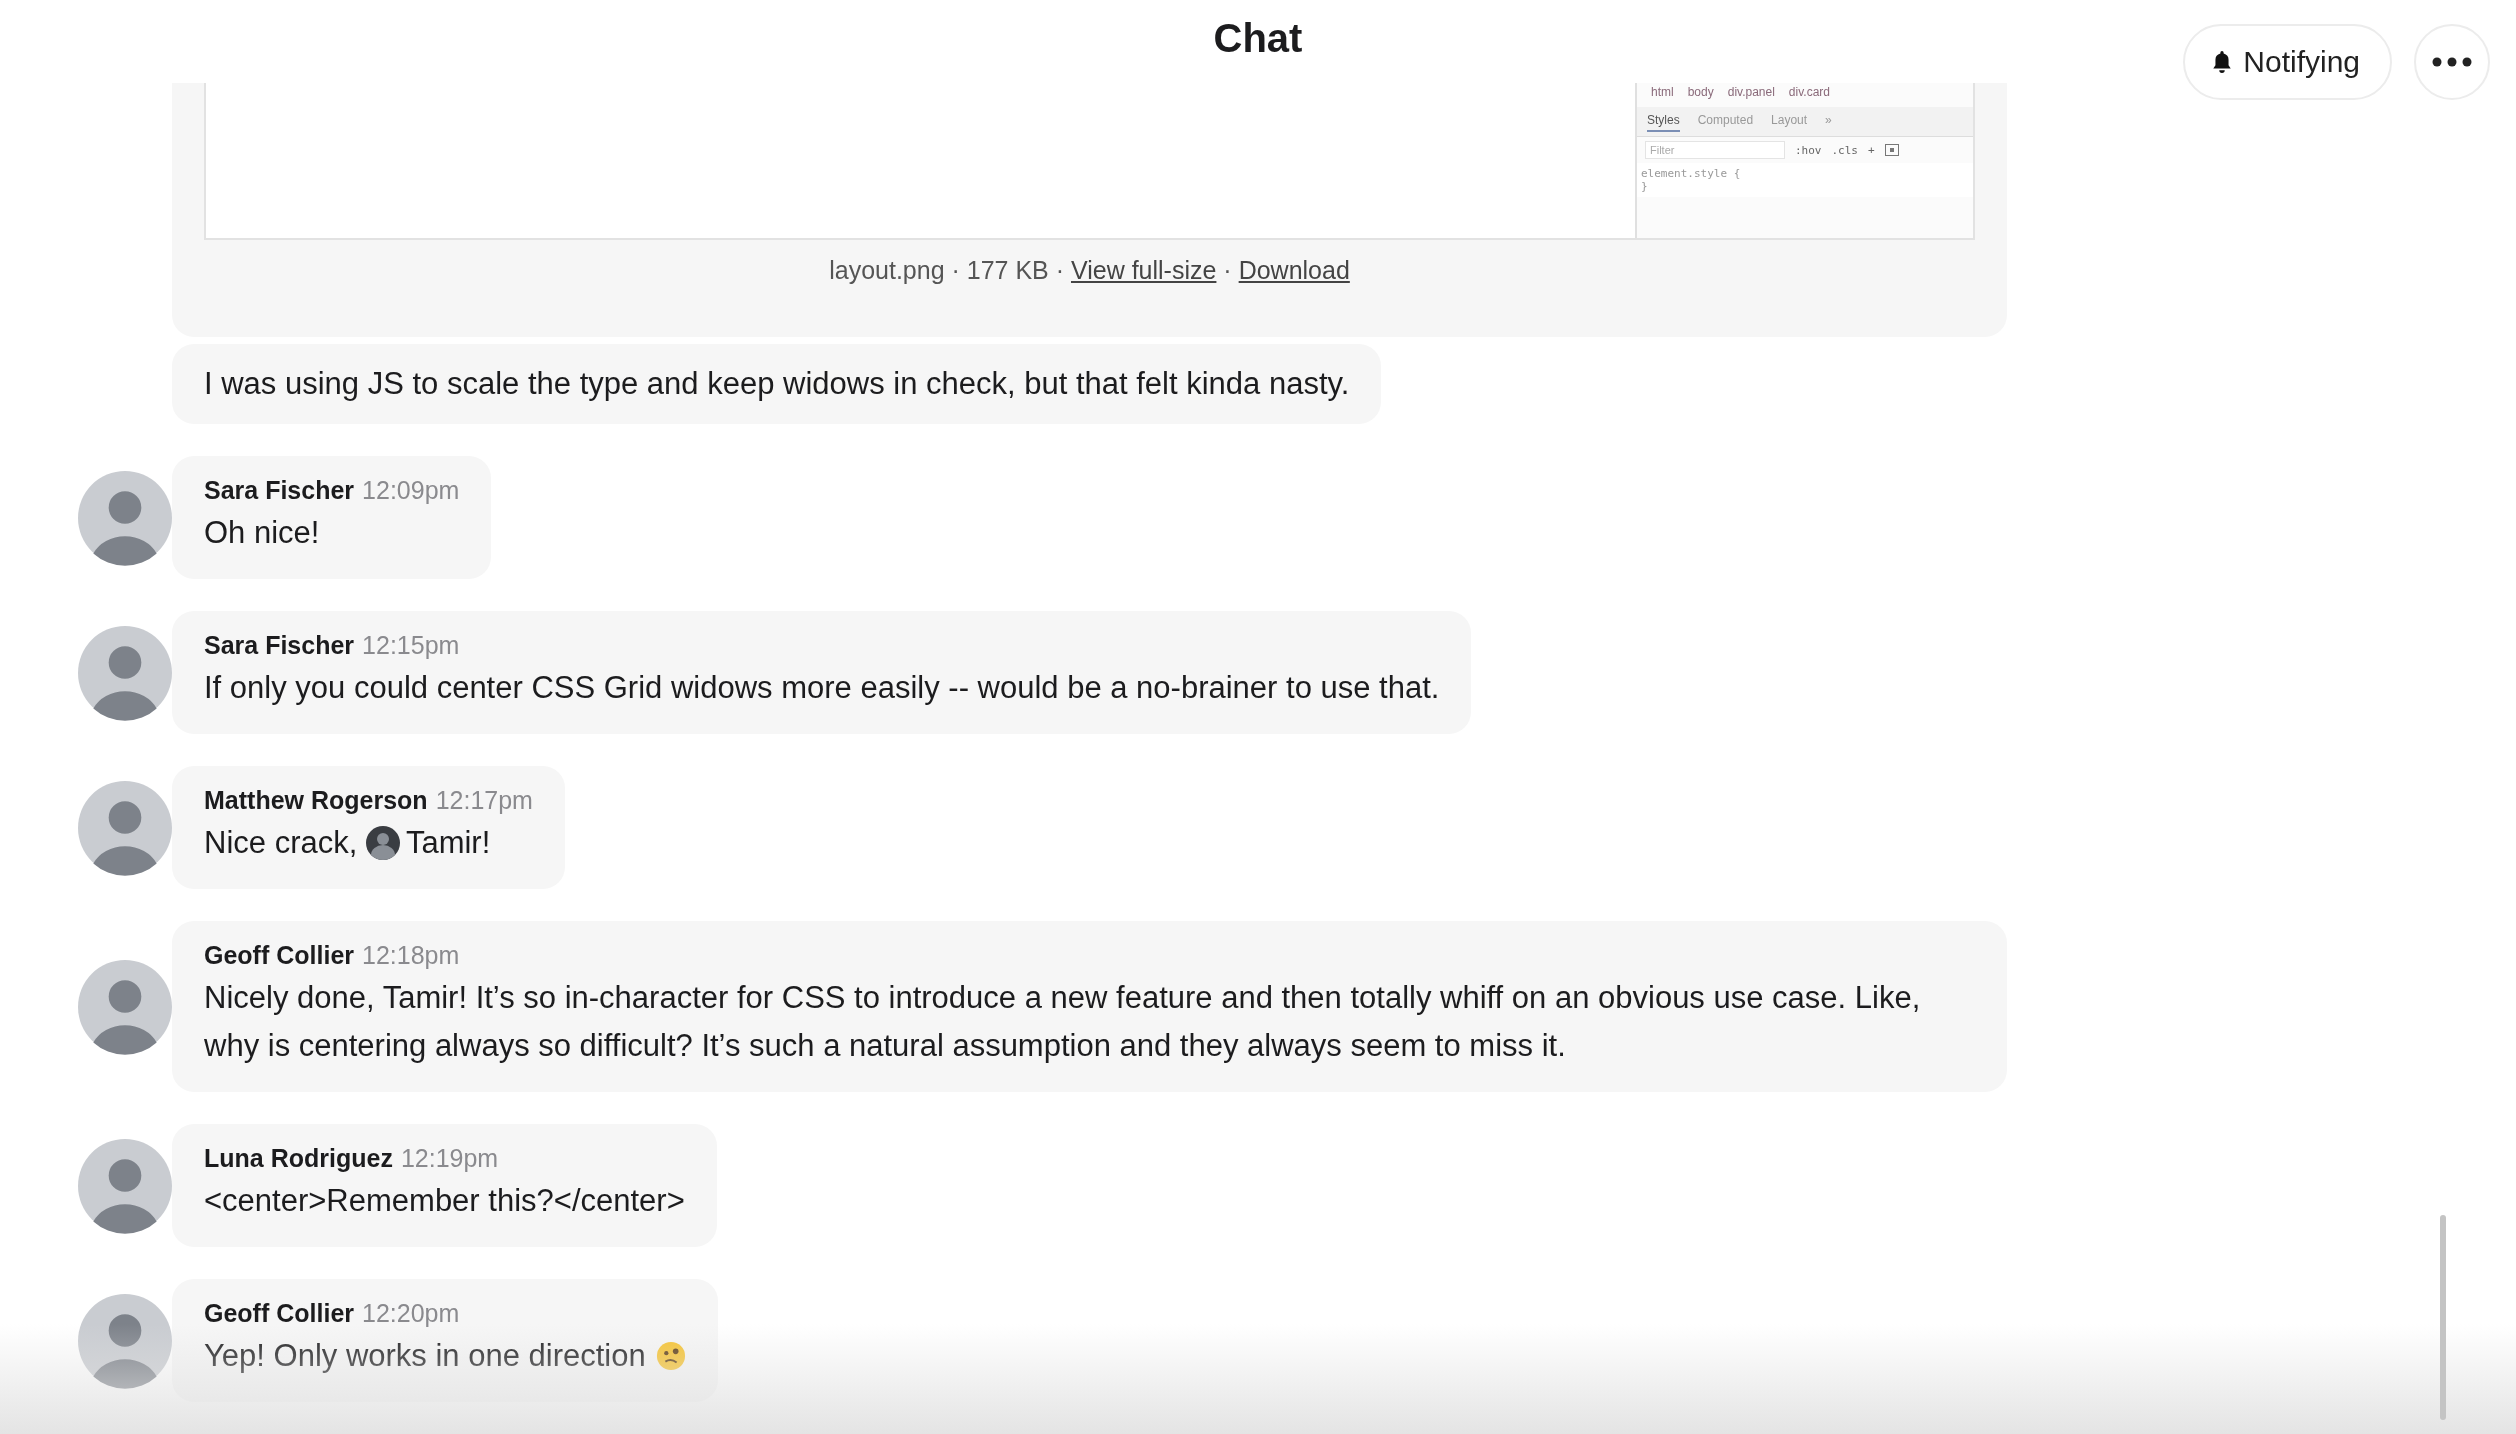 The width and height of the screenshot is (2516, 1434). What do you see at coordinates (1844, 150) in the screenshot?
I see `toolbar-button: .cls` at bounding box center [1844, 150].